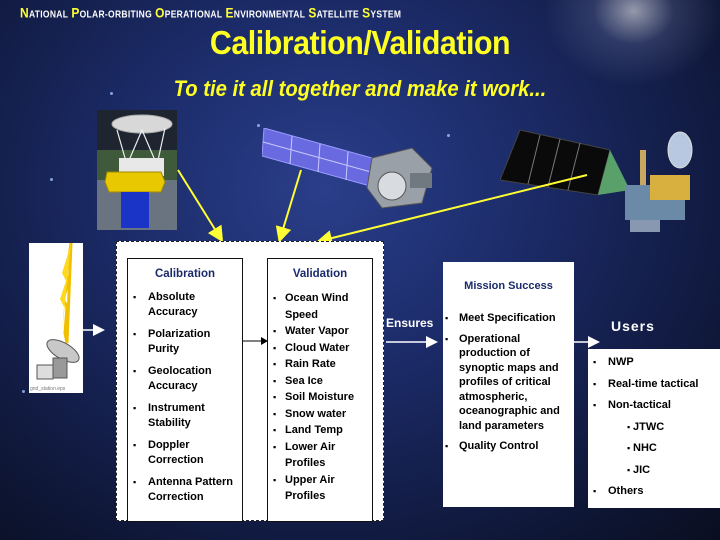 The image size is (720, 540). Describe the element at coordinates (654, 405) in the screenshot. I see `list-item: Non-tactical` at that location.